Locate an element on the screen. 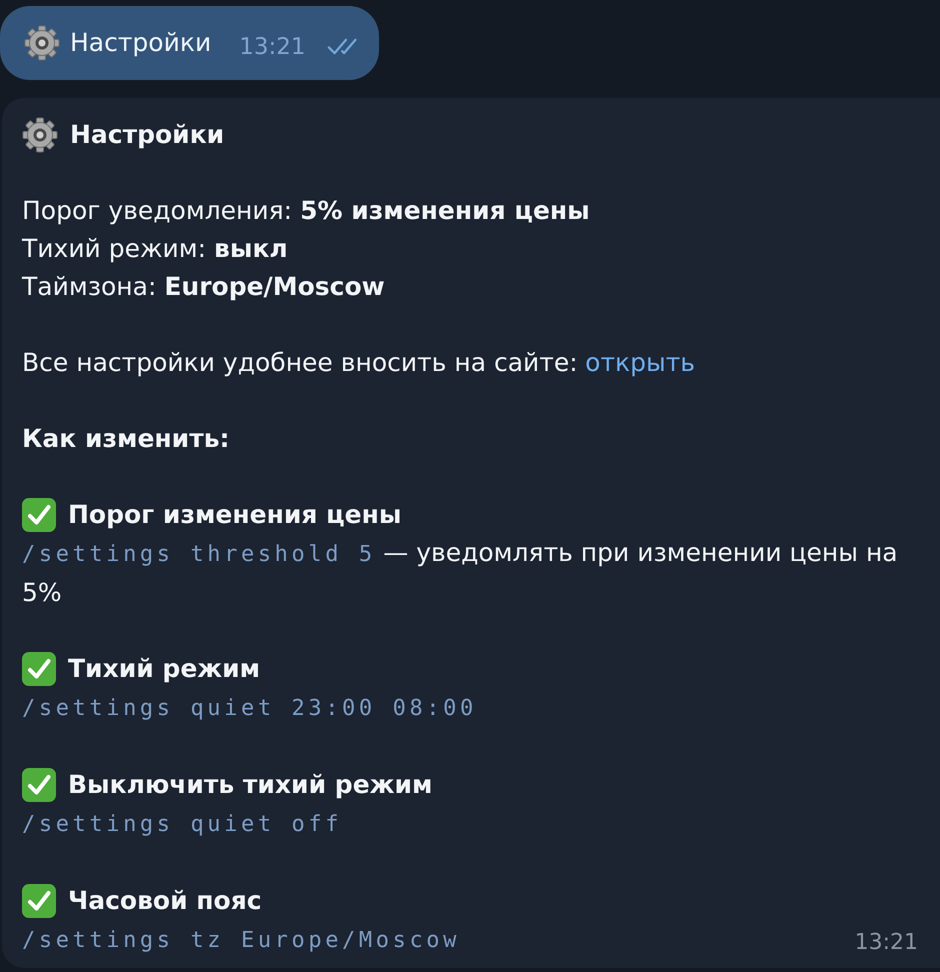 Image resolution: width=940 pixels, height=972 pixels. command-line: /settings tz Europe/Moscow is located at coordinates (241, 941).